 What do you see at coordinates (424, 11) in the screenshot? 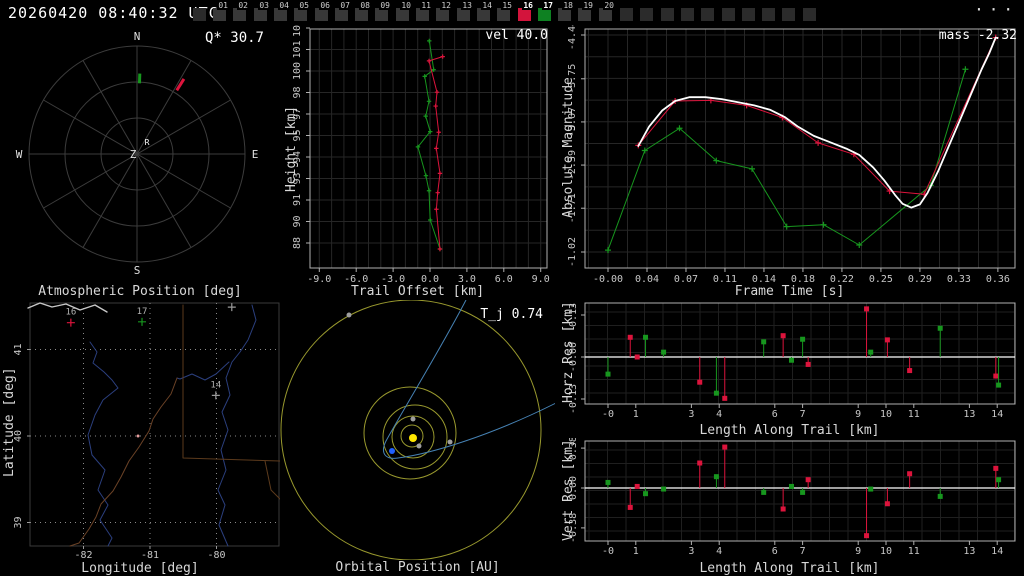
I see `frame-11: 11` at bounding box center [424, 11].